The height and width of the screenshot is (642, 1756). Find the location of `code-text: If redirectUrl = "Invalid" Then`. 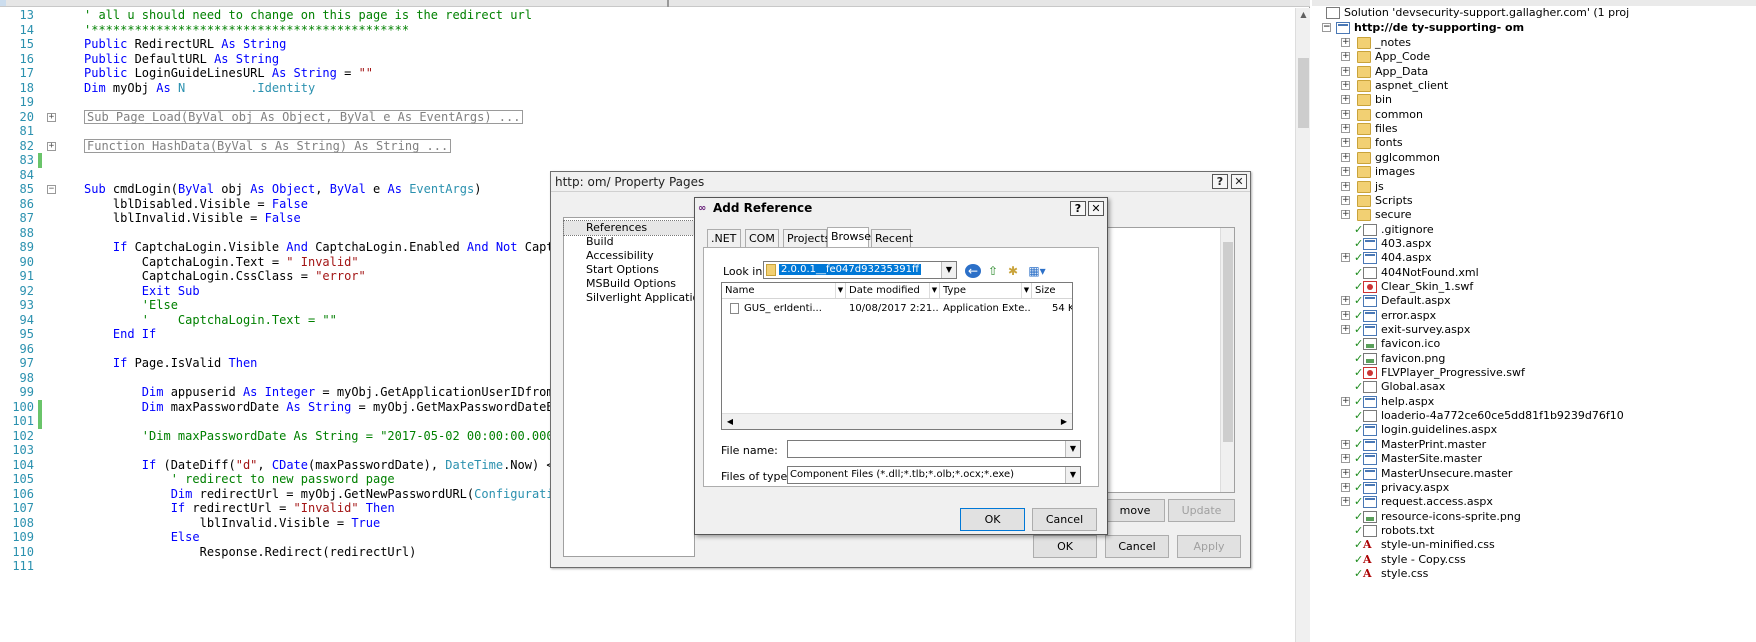

code-text: If redirectUrl = "Invalid" Then is located at coordinates (239, 508).